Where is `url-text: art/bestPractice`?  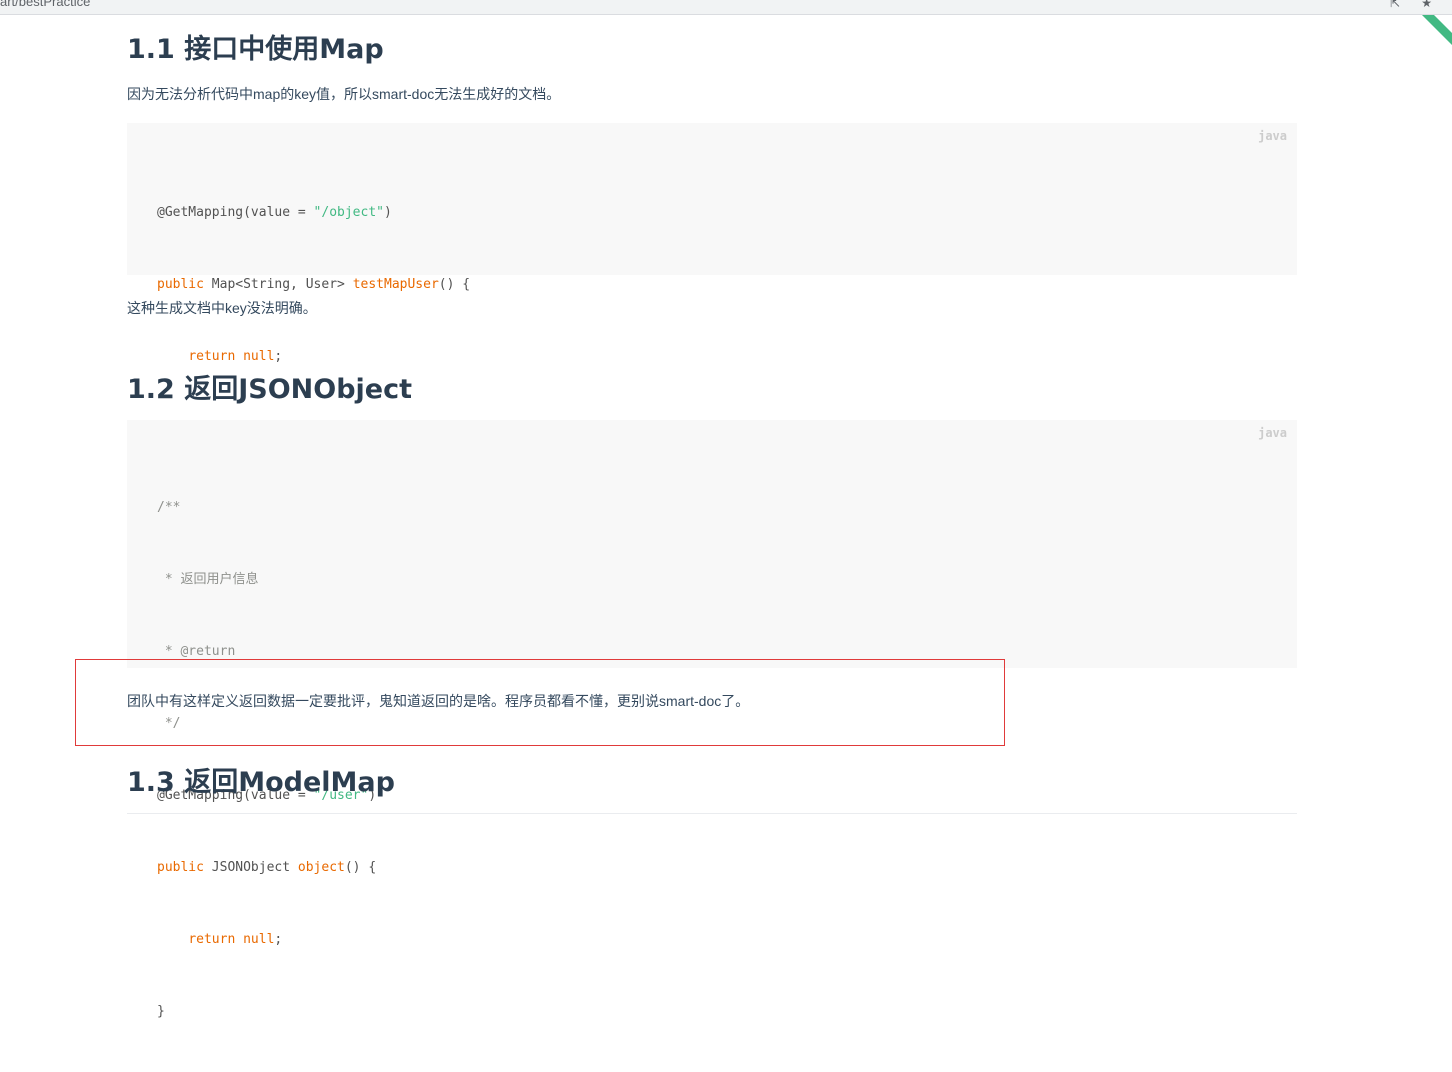
url-text: art/bestPractice is located at coordinates (45, 4).